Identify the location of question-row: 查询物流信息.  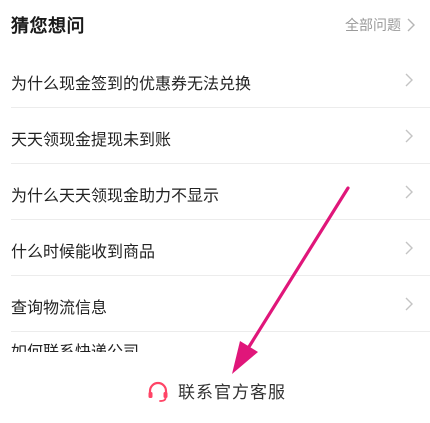
(215, 304).